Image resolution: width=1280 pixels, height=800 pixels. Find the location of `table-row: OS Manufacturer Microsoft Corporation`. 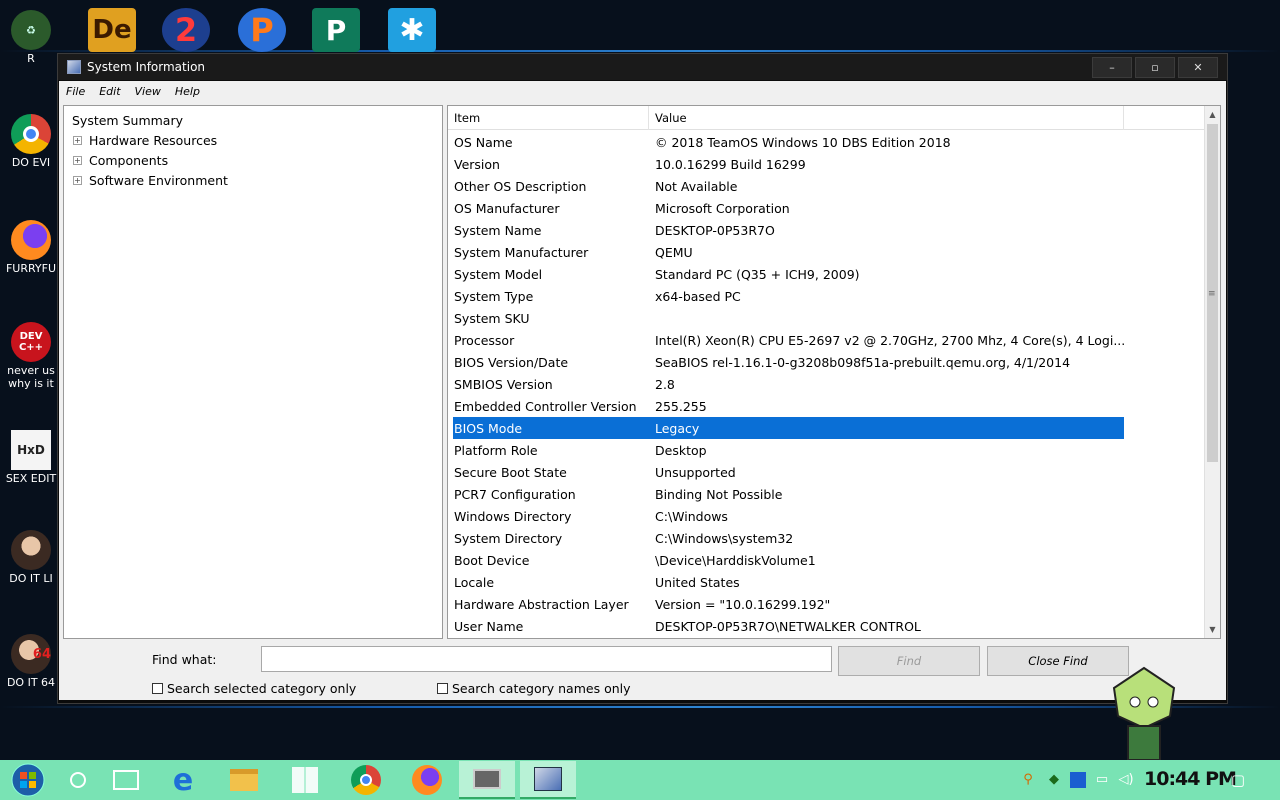

table-row: OS Manufacturer Microsoft Corporation is located at coordinates (826, 208).